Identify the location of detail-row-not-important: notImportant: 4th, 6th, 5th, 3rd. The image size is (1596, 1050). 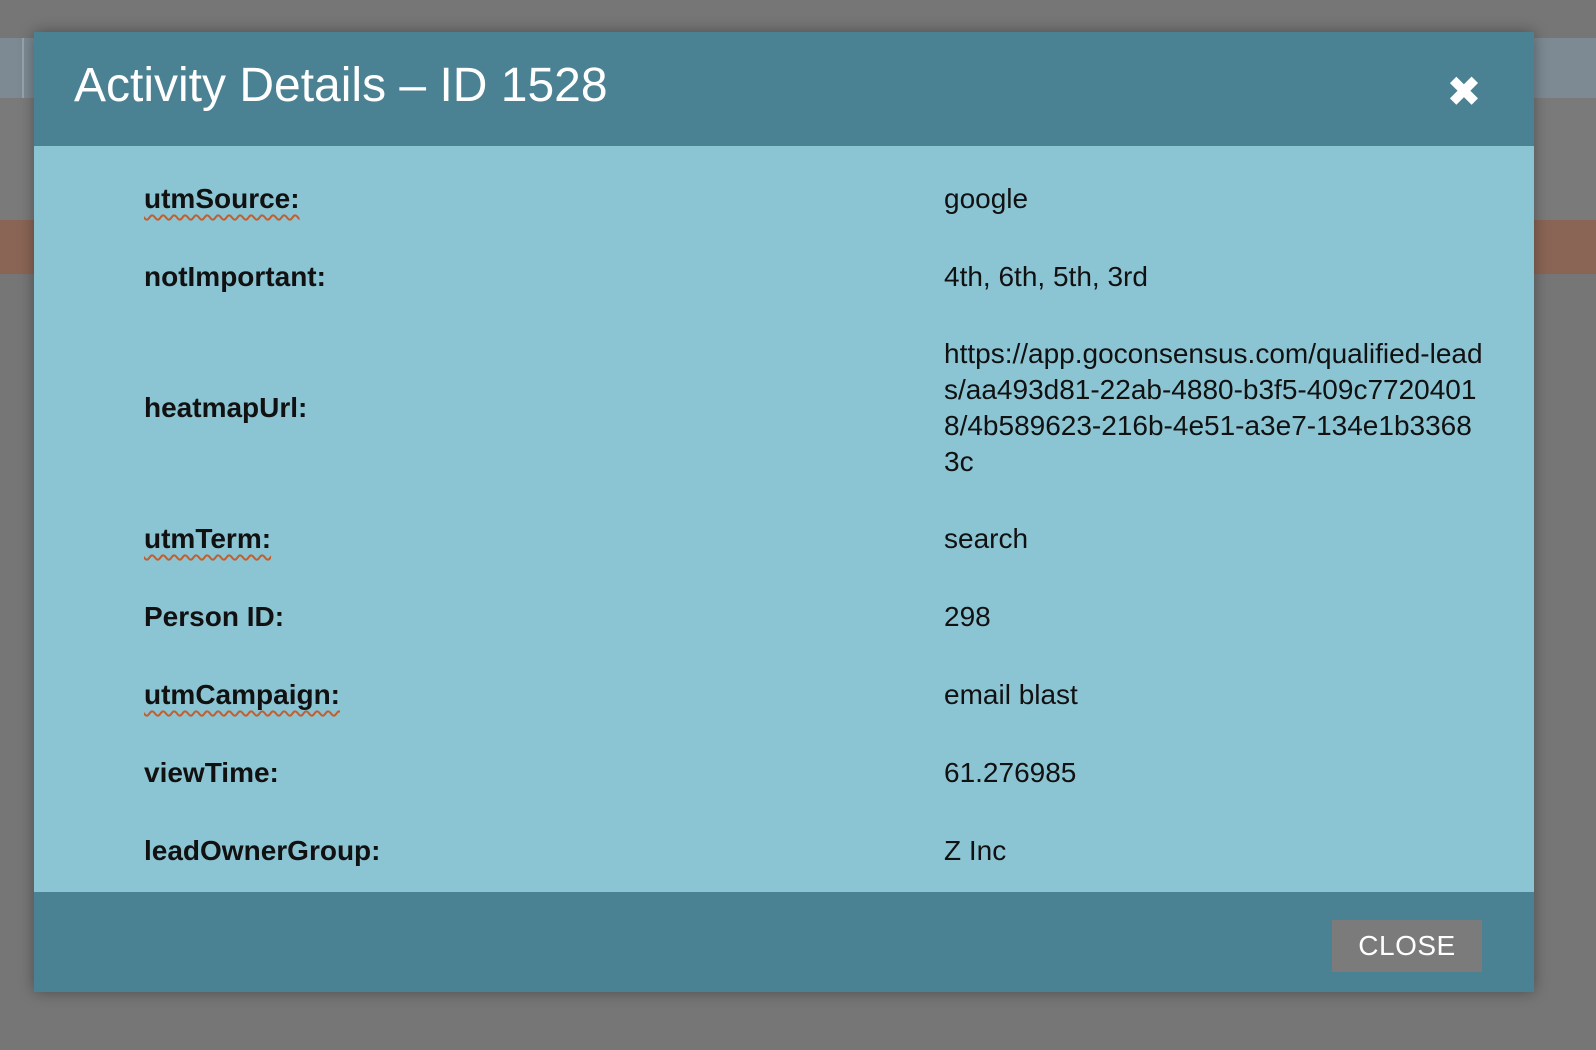
(784, 277).